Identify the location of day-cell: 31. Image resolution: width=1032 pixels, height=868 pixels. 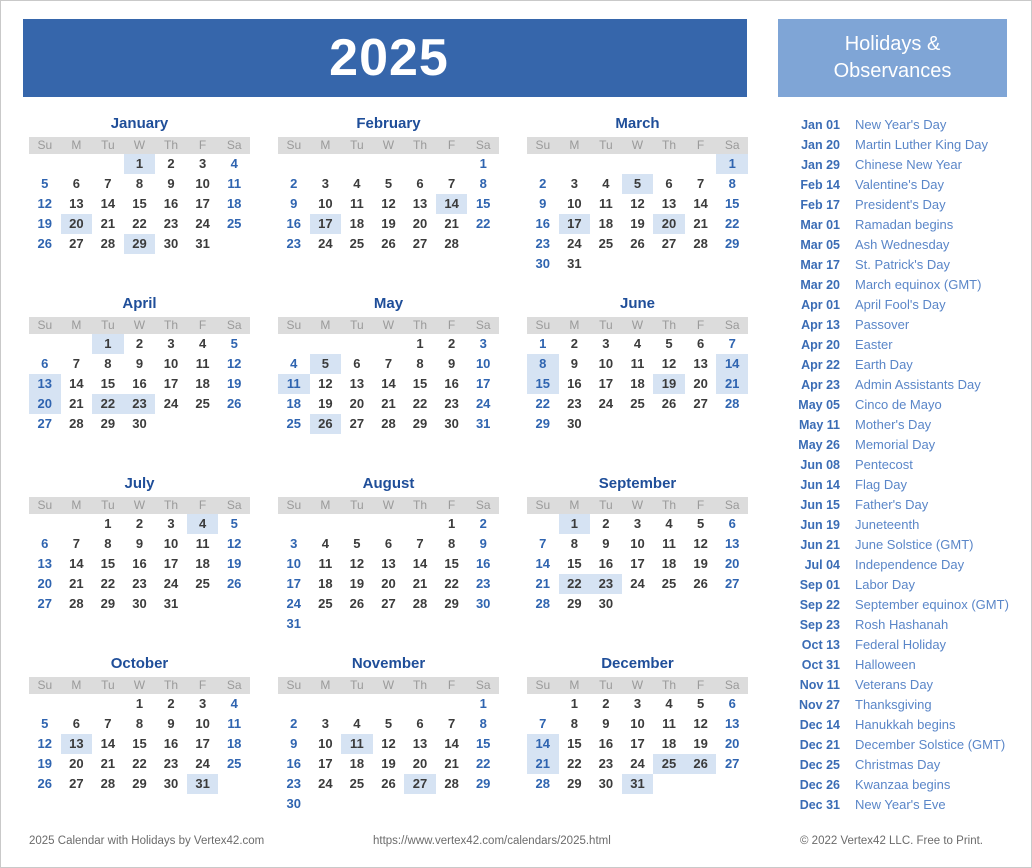
(171, 604).